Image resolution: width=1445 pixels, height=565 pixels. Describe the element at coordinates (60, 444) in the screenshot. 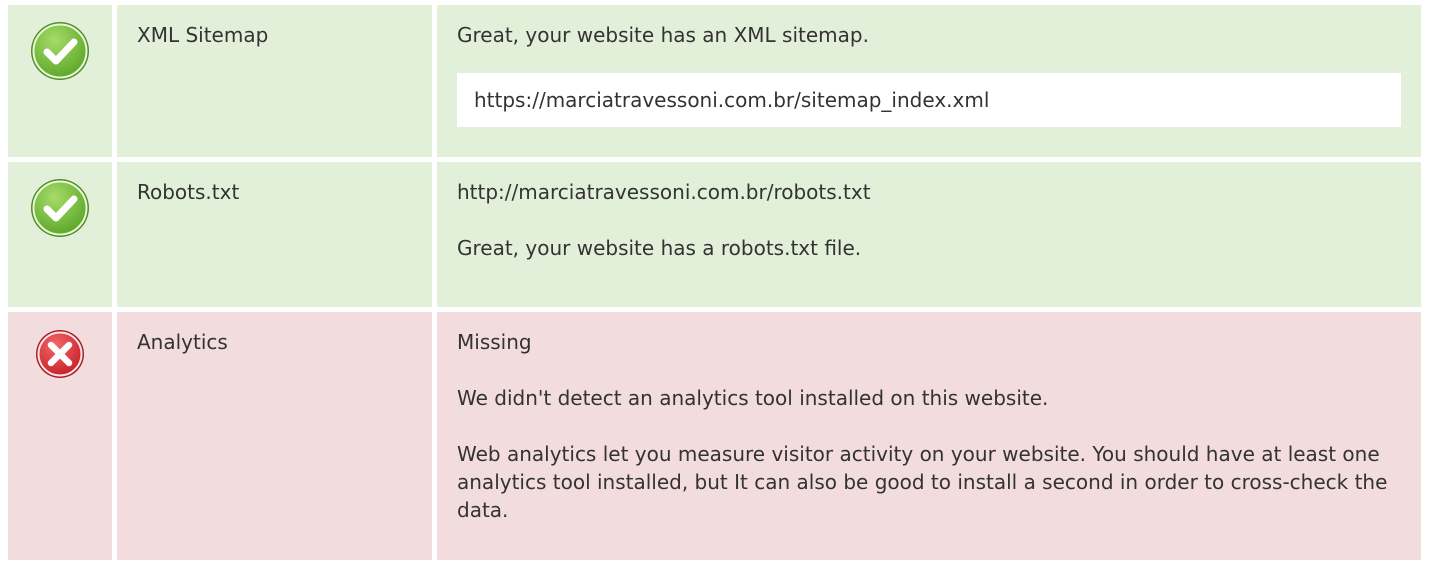

I see `x-circle-icon` at that location.